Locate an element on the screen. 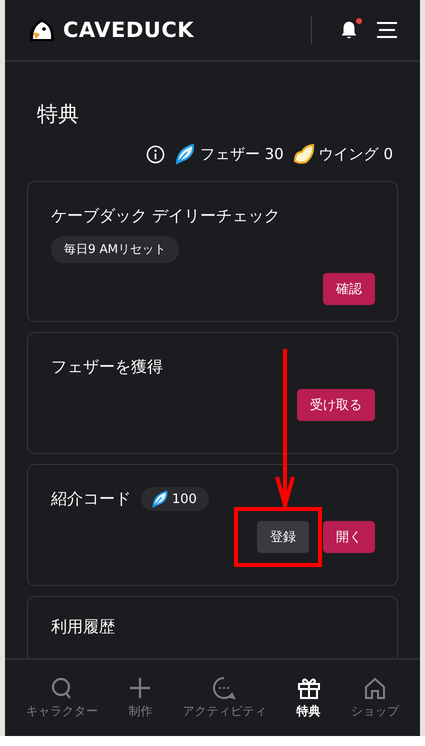  card-title: フェザーを獲得 is located at coordinates (107, 367).